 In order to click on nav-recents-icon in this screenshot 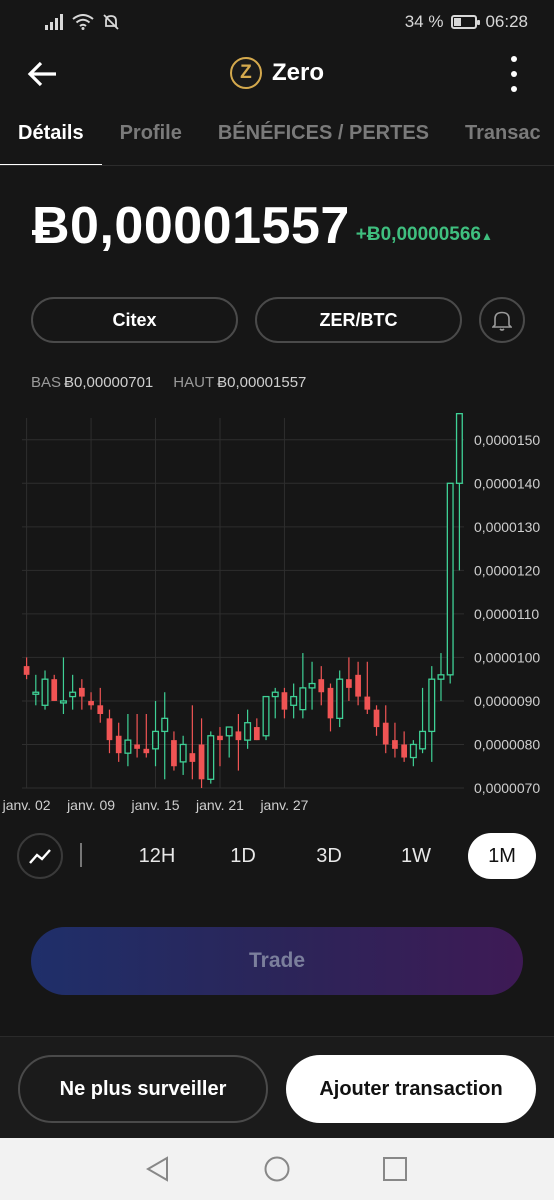, I will do `click(395, 1169)`.